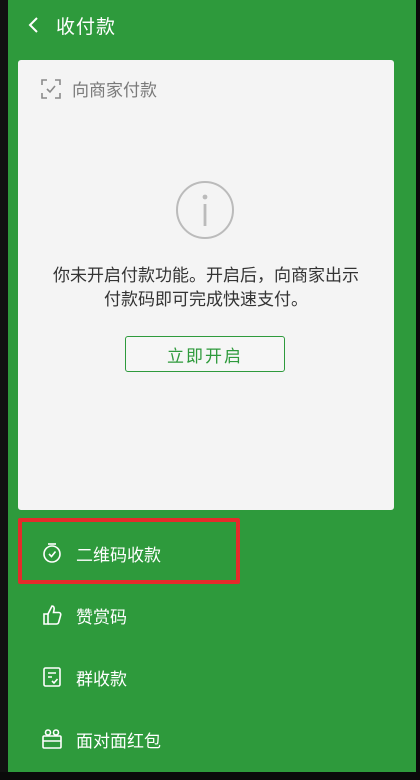 The image size is (420, 780). I want to click on chevron-left-icon, so click(33, 25).